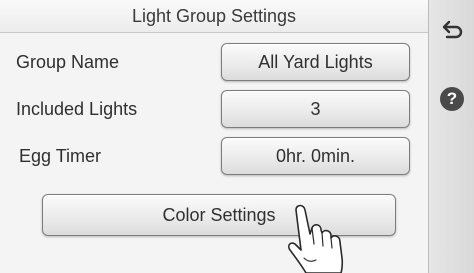 The width and height of the screenshot is (474, 273). What do you see at coordinates (77, 109) in the screenshot?
I see `included-lights-label: Included Lights` at bounding box center [77, 109].